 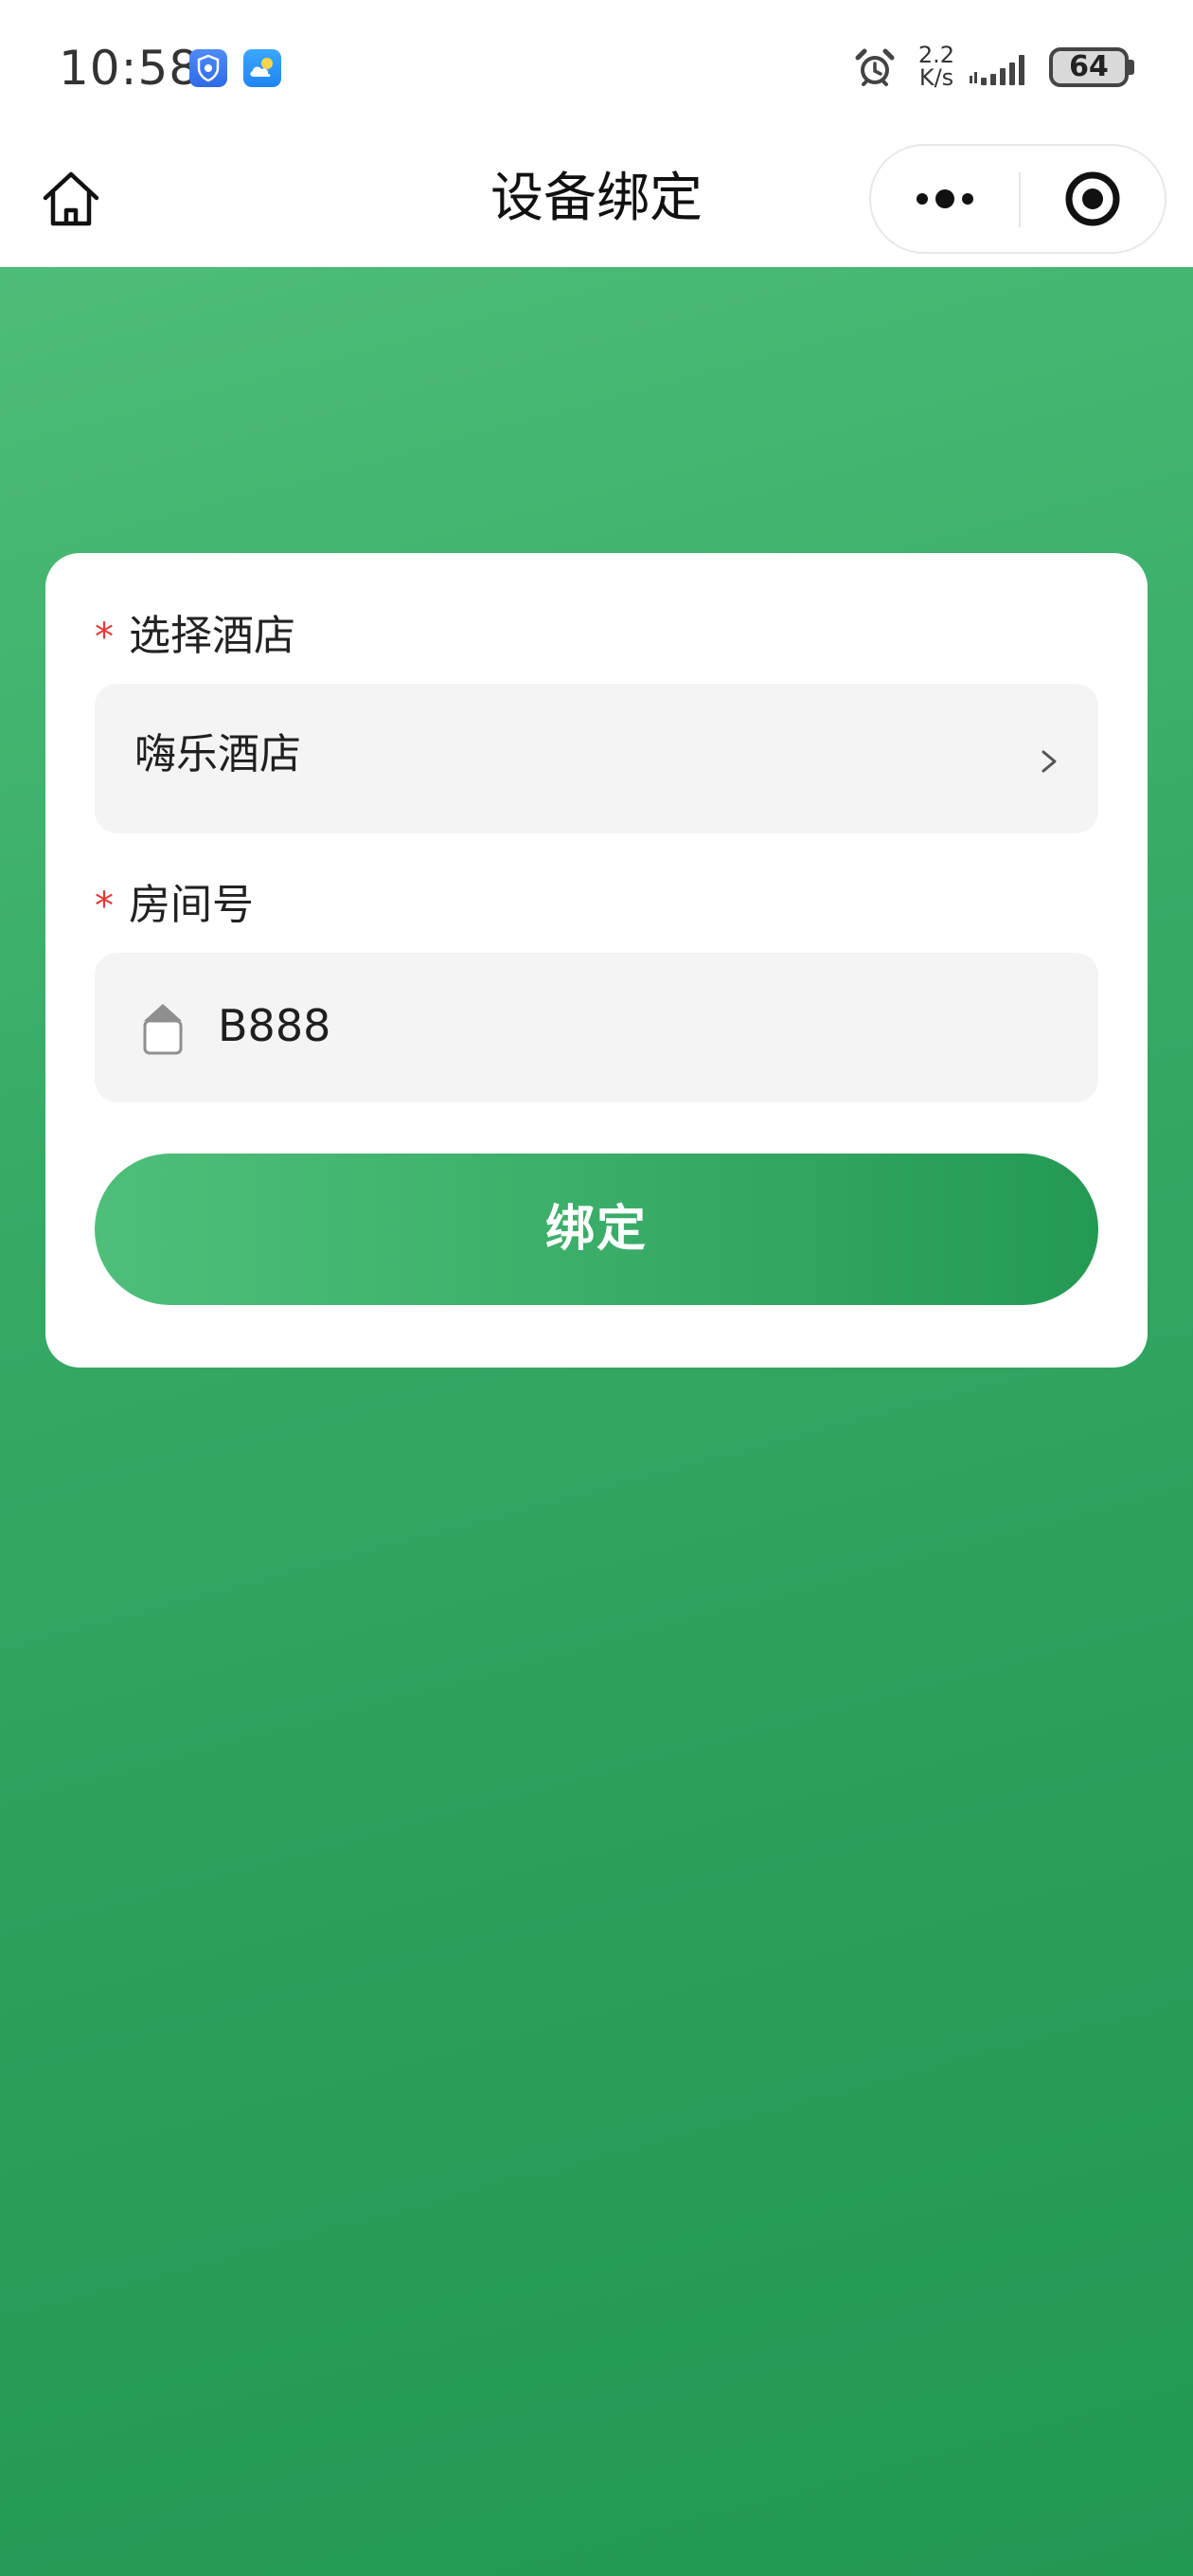 What do you see at coordinates (212, 636) in the screenshot?
I see `hotel-label-text: 选择酒店` at bounding box center [212, 636].